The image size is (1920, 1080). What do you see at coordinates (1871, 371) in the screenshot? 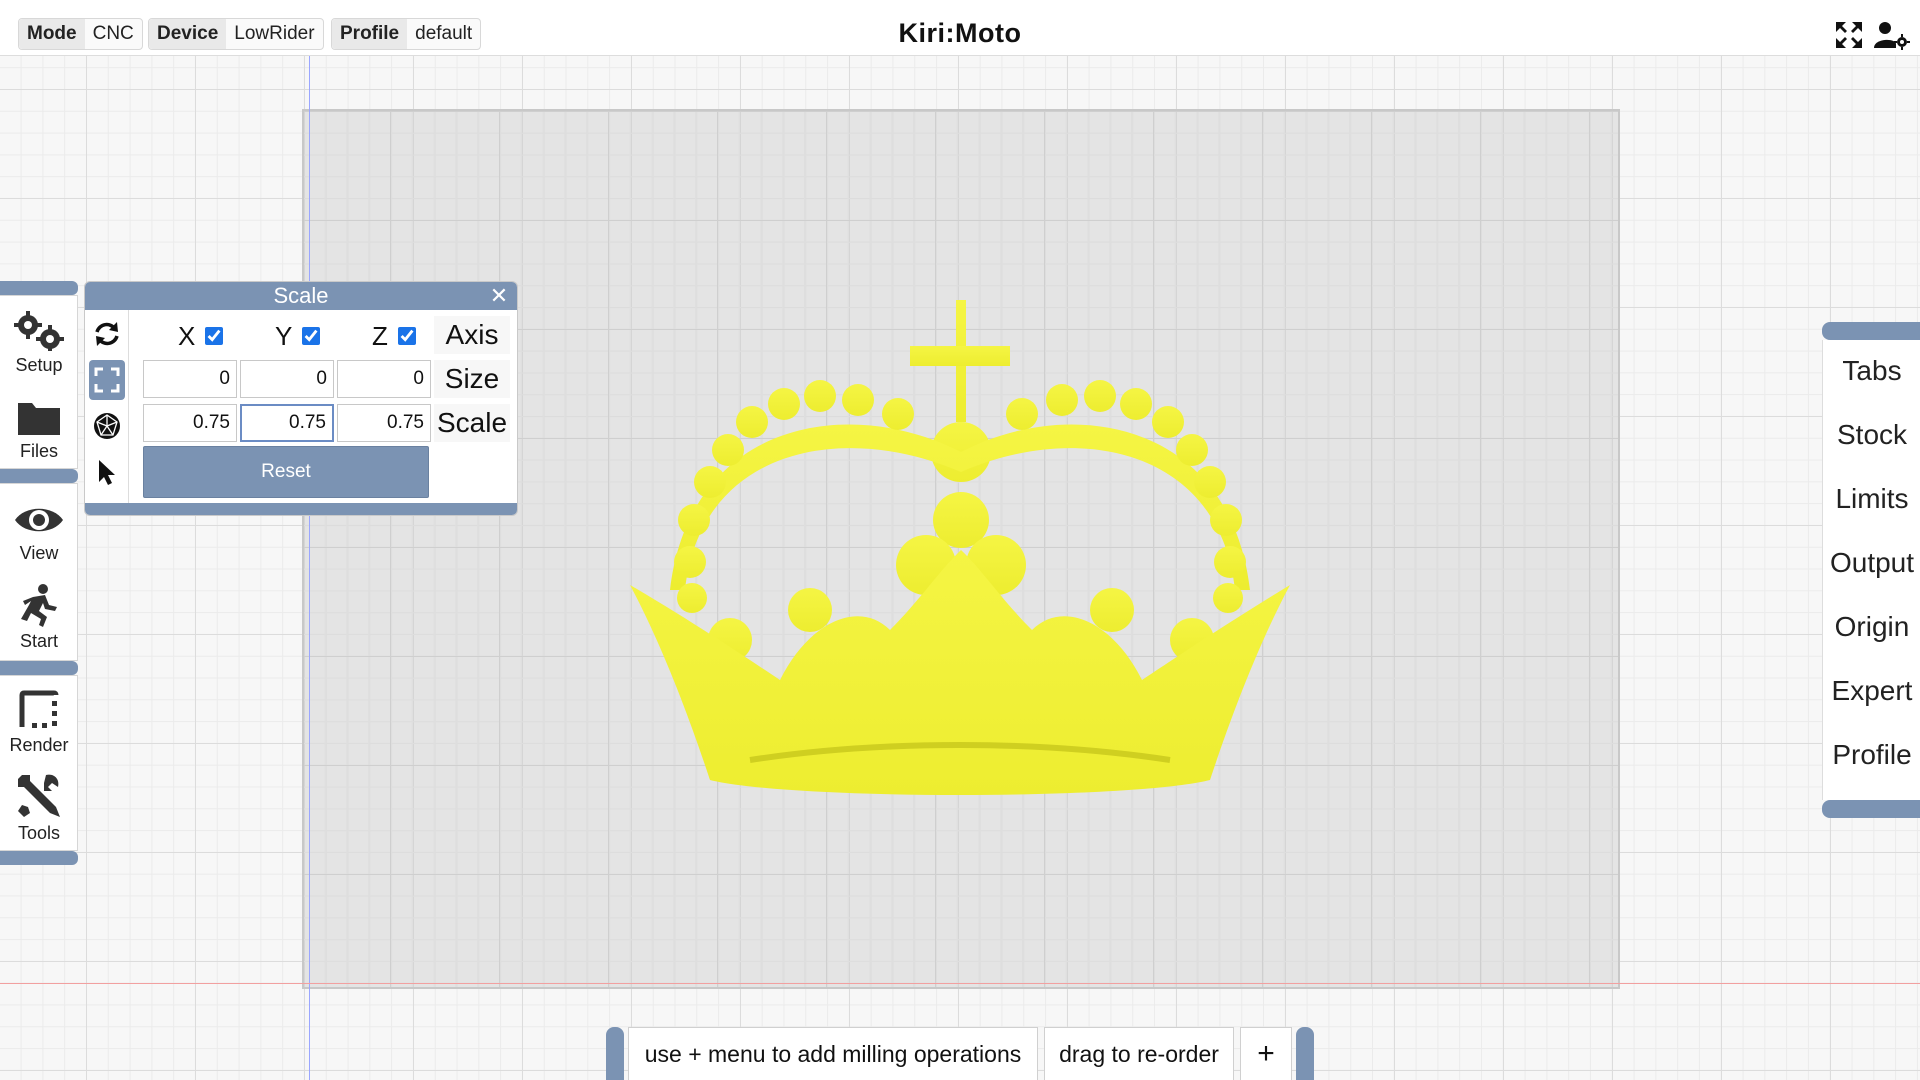
I see `menu-item-tabs: Tabs` at bounding box center [1871, 371].